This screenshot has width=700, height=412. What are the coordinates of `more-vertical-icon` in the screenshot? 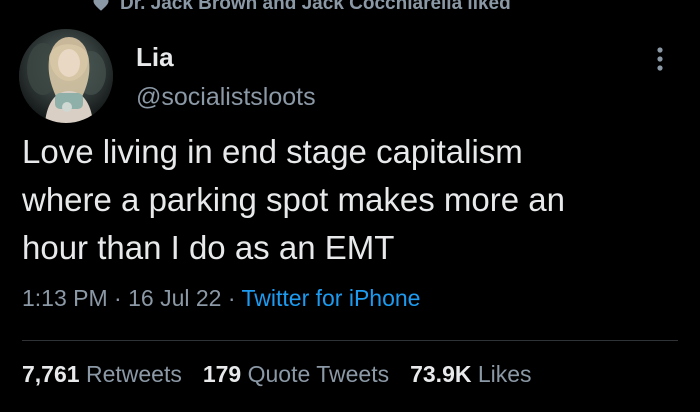 It's located at (660, 59).